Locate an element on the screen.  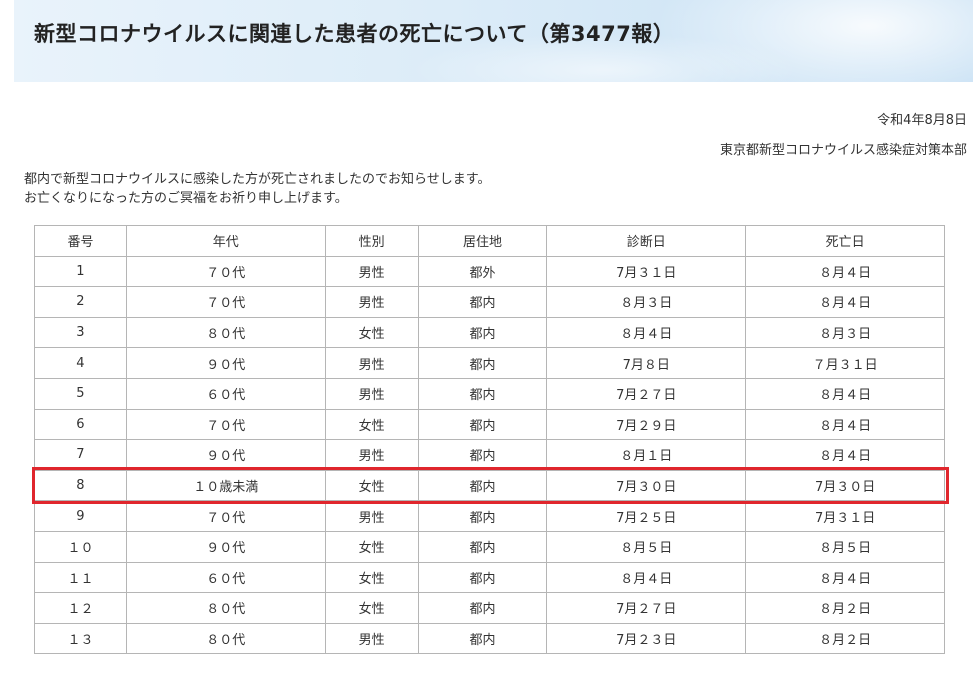
table-row: 6 ７０代 女性 都内 7月２９日 ８月４日 is located at coordinates (489, 424).